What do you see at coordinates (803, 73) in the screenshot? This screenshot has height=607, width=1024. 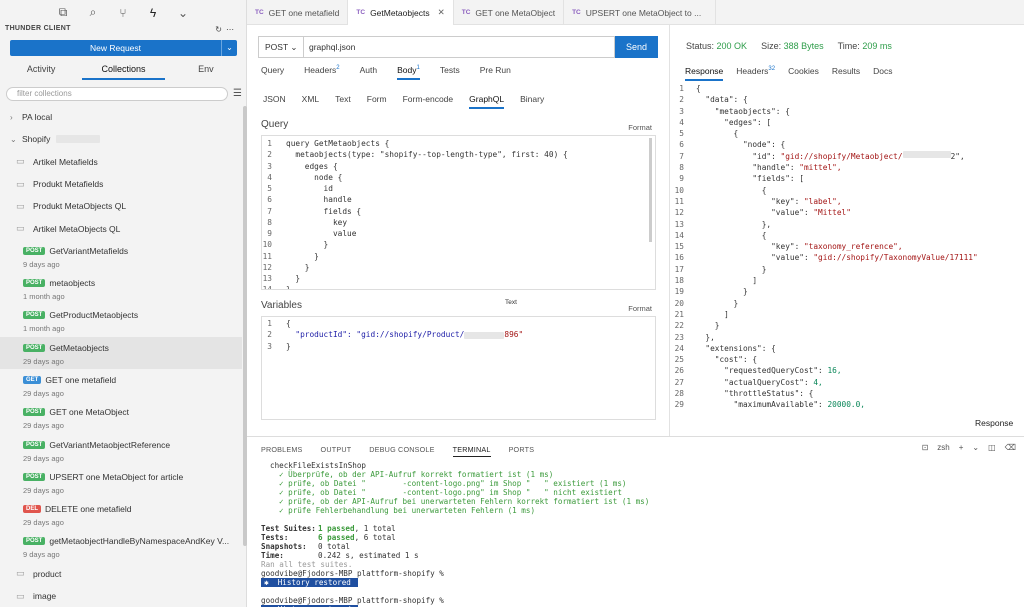 I see `tab-cookies: Cookies` at bounding box center [803, 73].